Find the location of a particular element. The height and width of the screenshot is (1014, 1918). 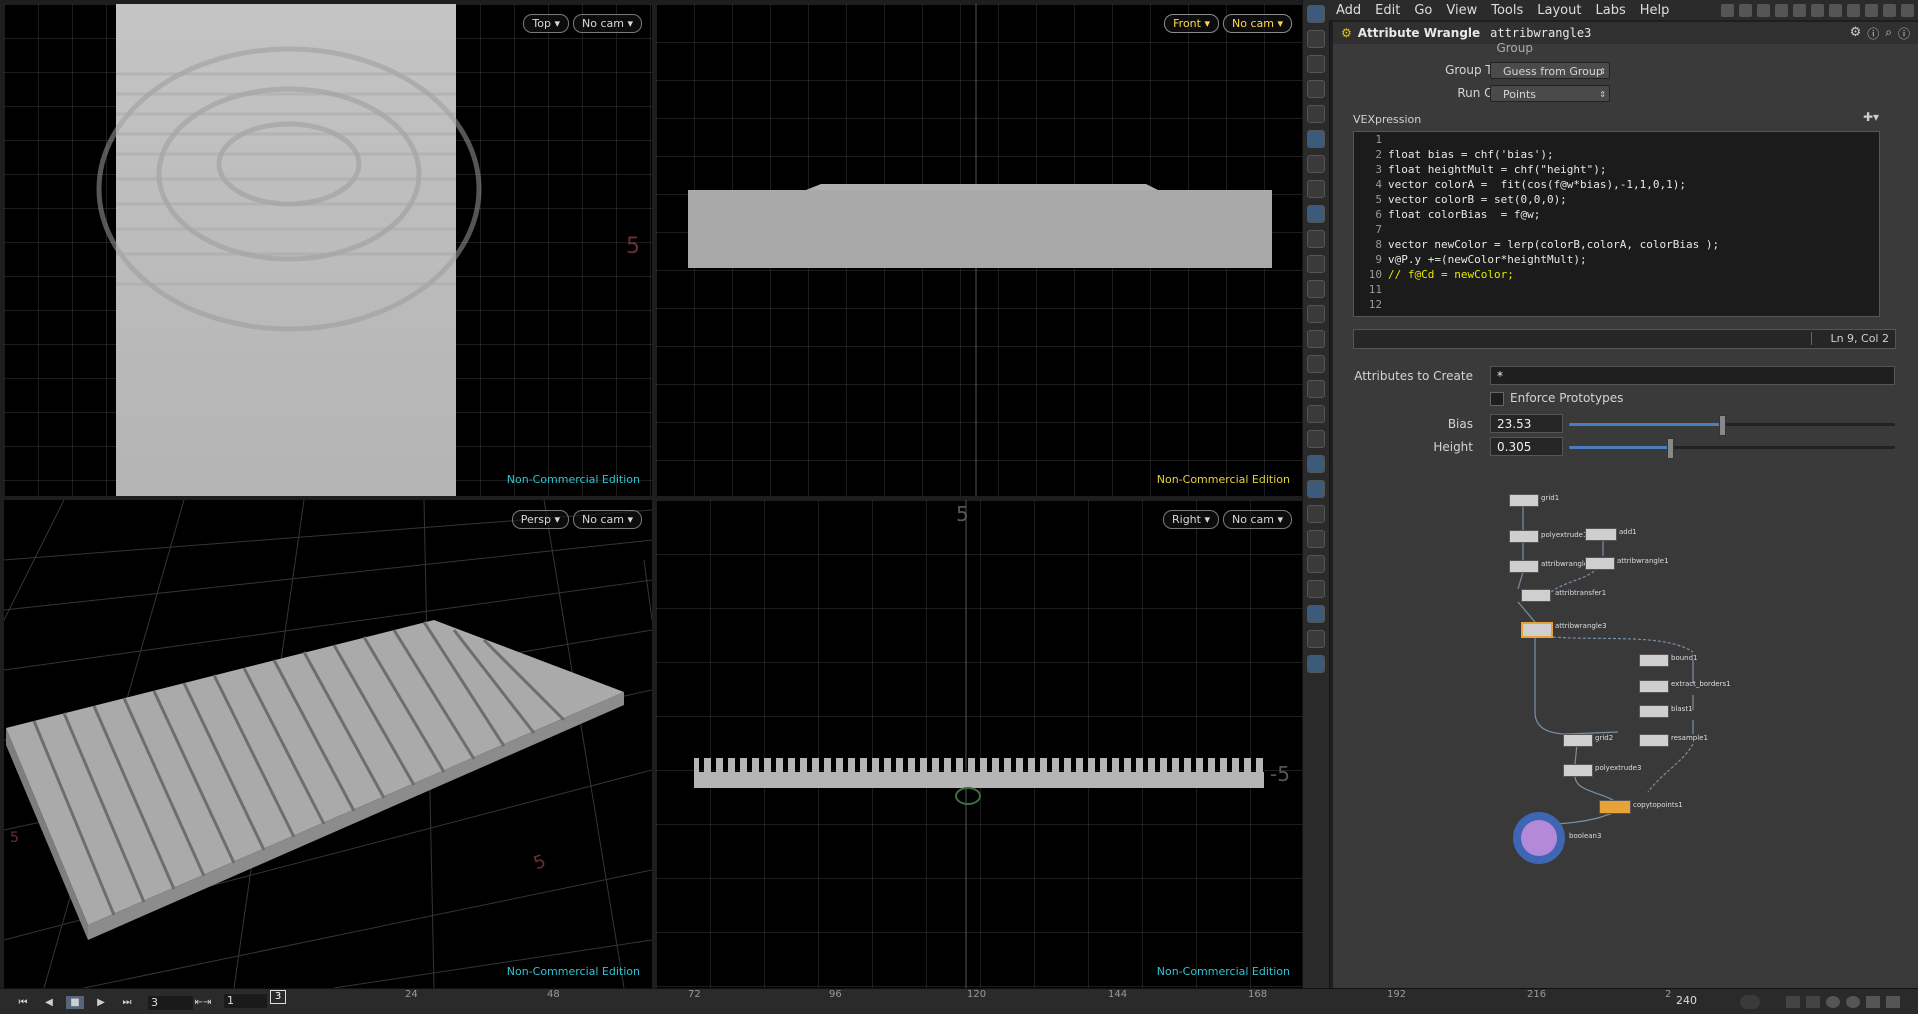

jump-end-icon: ⏭ is located at coordinates (127, 1002).